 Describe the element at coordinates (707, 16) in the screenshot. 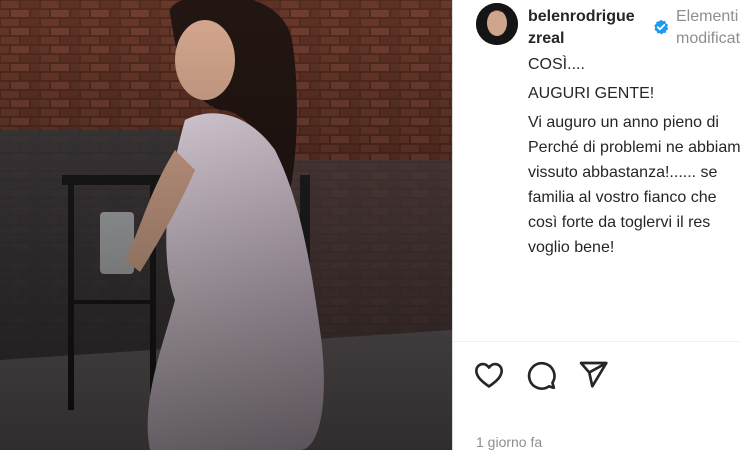

I see `edited-line-1: Elementi` at that location.